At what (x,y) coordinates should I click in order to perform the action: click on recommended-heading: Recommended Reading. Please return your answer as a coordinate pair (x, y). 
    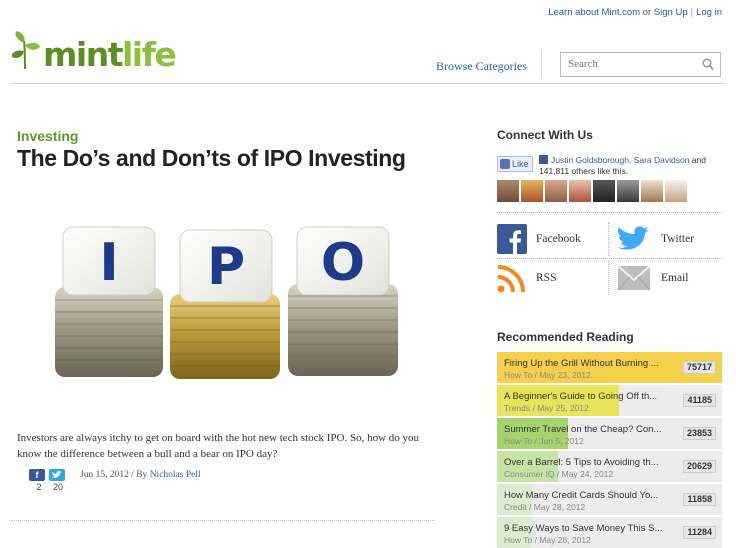
    Looking at the image, I should click on (565, 337).